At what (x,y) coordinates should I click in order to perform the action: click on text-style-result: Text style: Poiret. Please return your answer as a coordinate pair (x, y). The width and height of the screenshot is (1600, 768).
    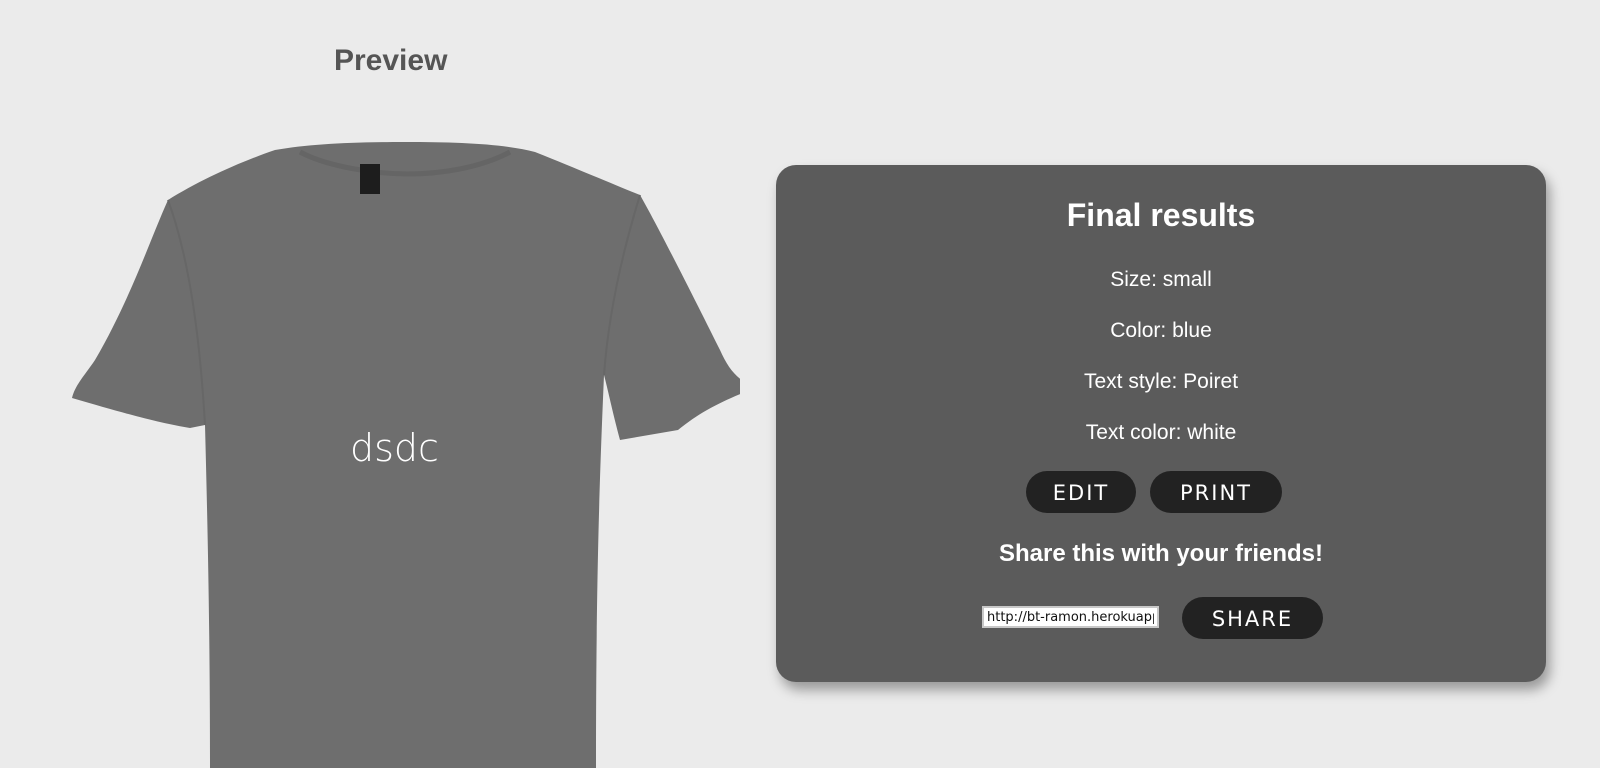
    Looking at the image, I should click on (1161, 381).